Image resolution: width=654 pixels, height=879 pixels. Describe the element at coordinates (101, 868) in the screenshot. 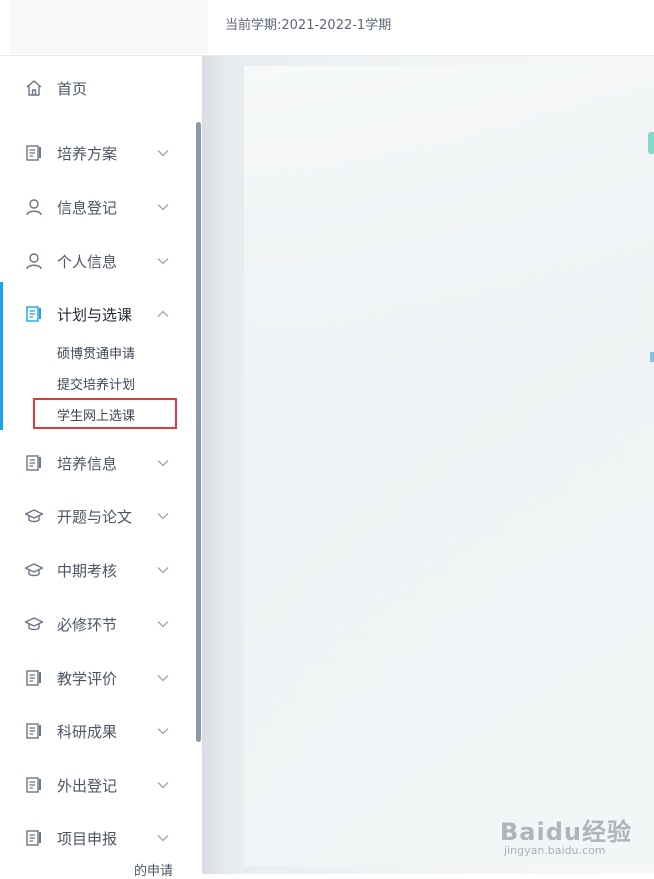

I see `sidebar-bottom-fragment: 的申请` at that location.